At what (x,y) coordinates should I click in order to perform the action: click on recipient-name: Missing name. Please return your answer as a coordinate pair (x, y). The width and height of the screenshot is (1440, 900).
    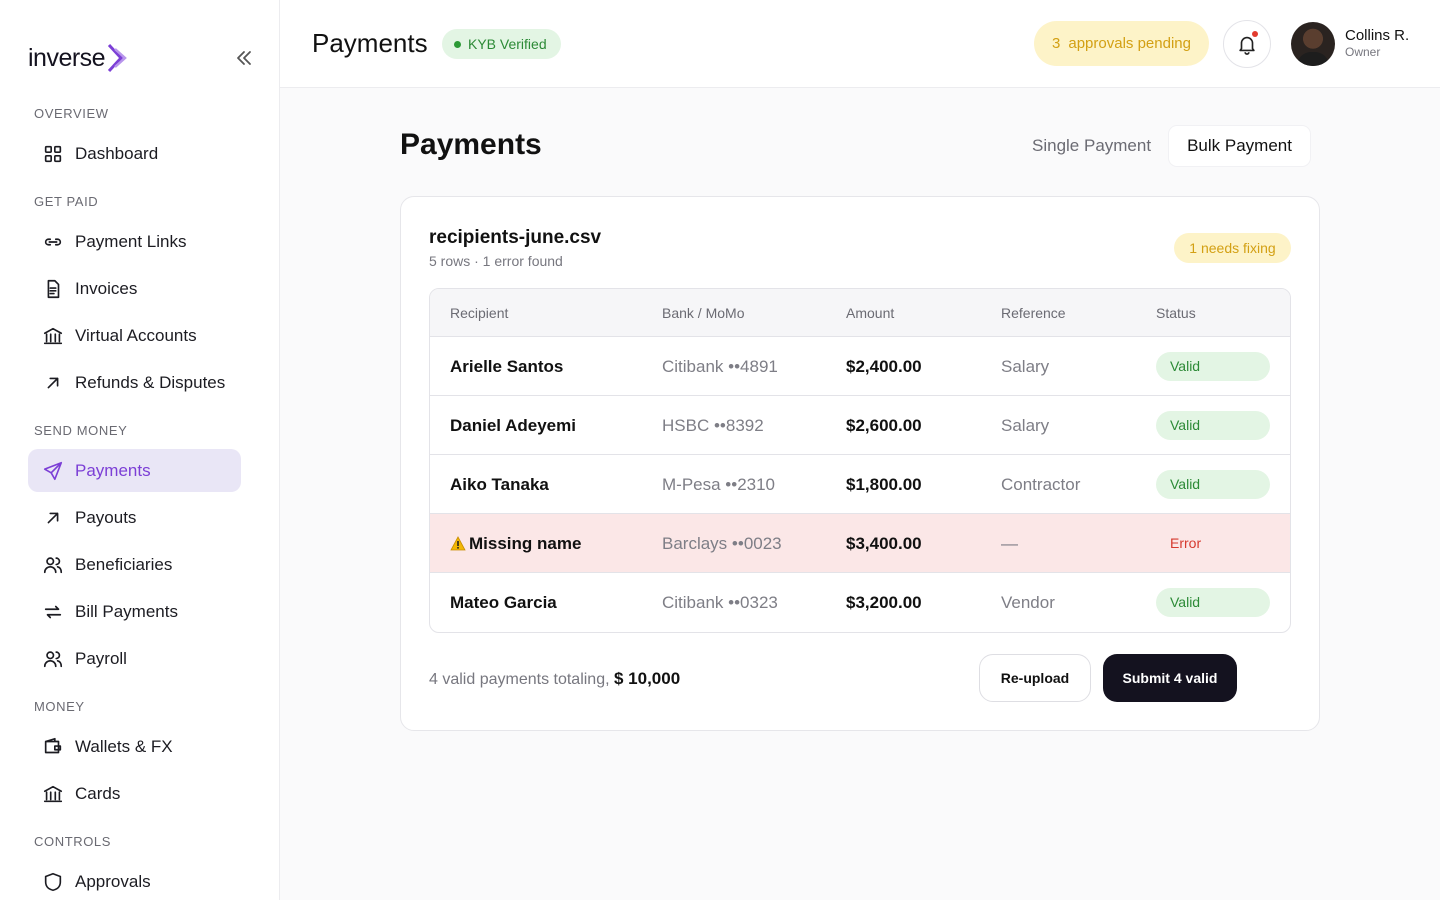
    Looking at the image, I should click on (525, 543).